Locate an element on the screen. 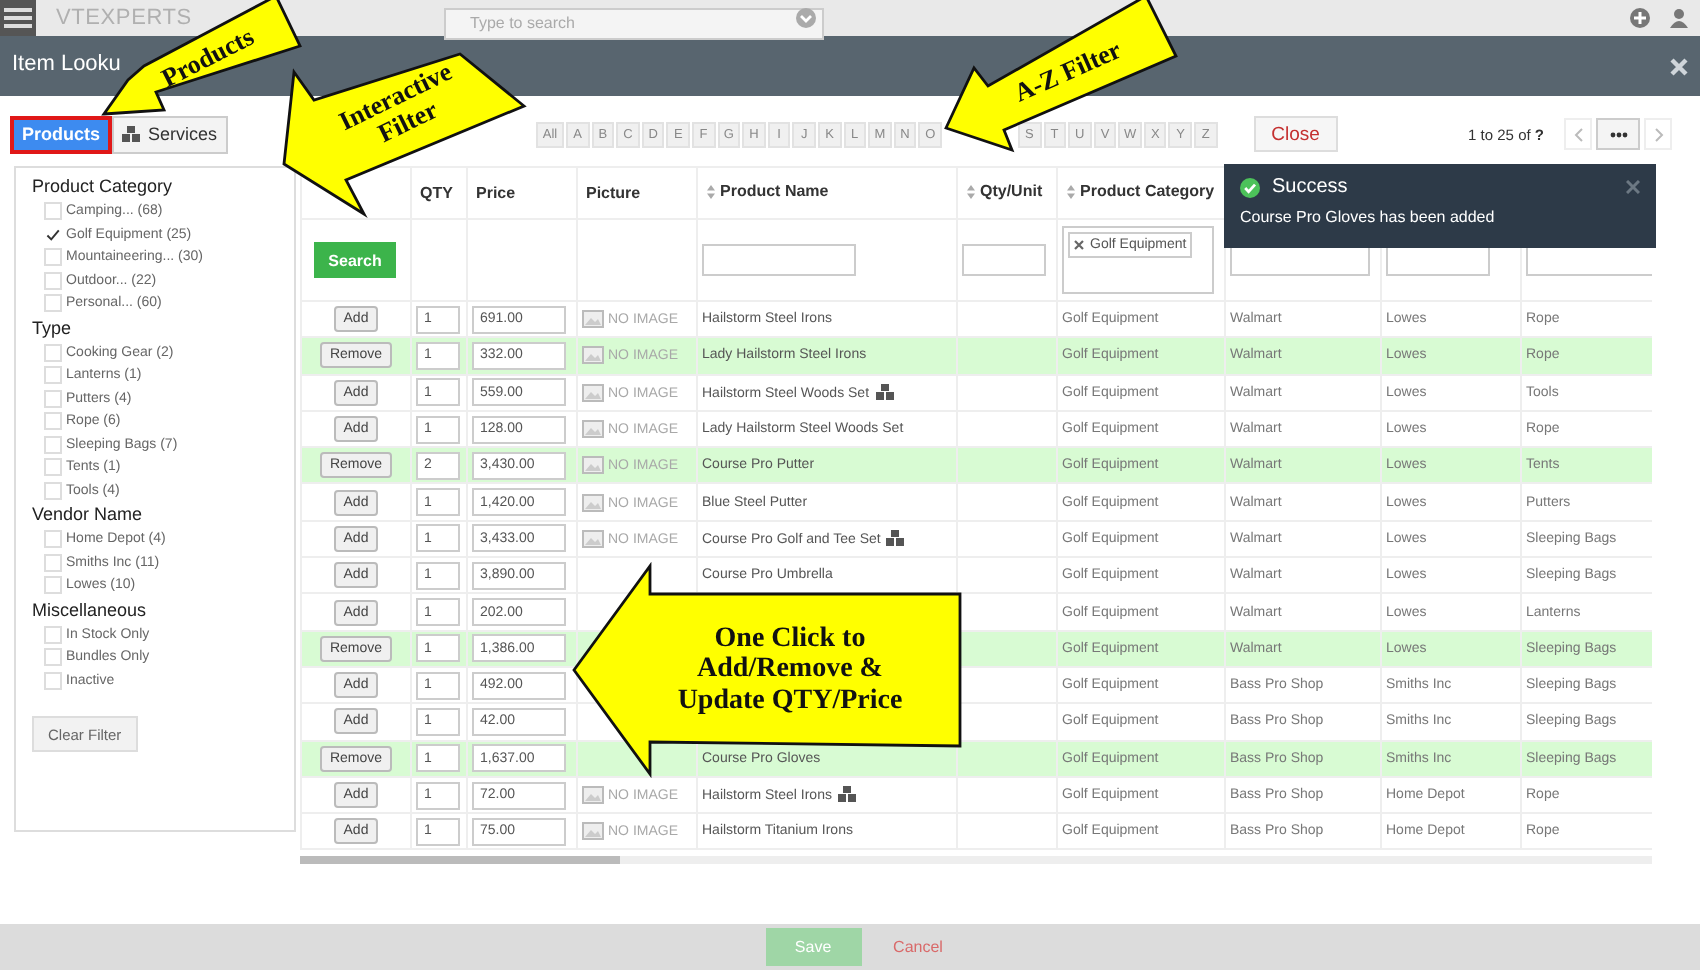 The width and height of the screenshot is (1700, 970). callout-text: A-Z Filter is located at coordinates (1068, 72).